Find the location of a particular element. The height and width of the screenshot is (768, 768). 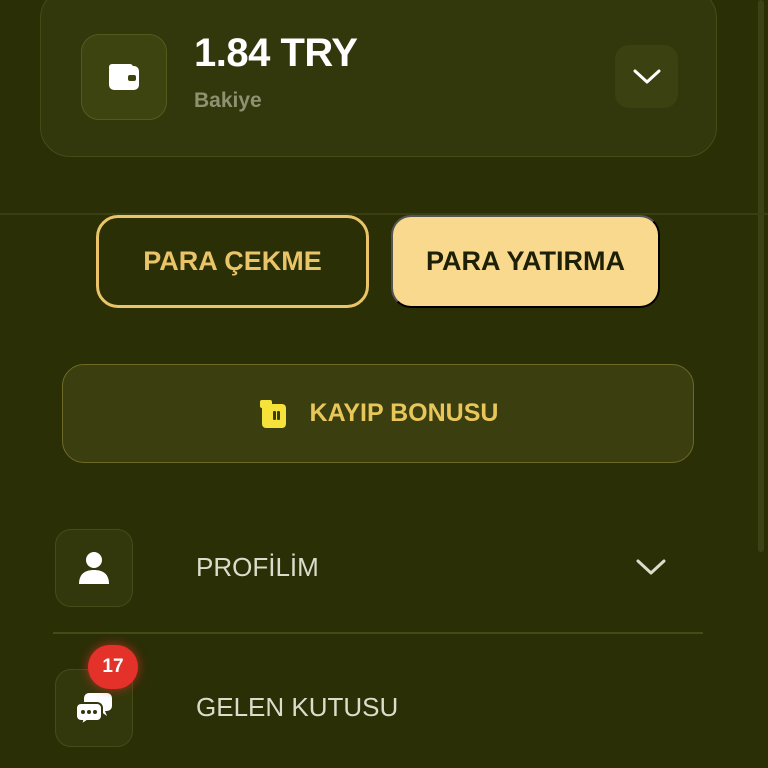

balance-label: Bakiye is located at coordinates (228, 100).